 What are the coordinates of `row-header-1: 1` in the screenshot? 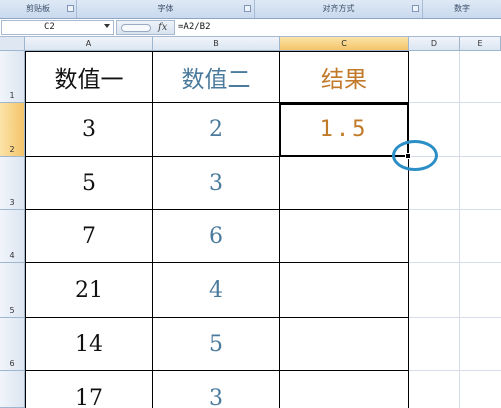 It's located at (12, 77).